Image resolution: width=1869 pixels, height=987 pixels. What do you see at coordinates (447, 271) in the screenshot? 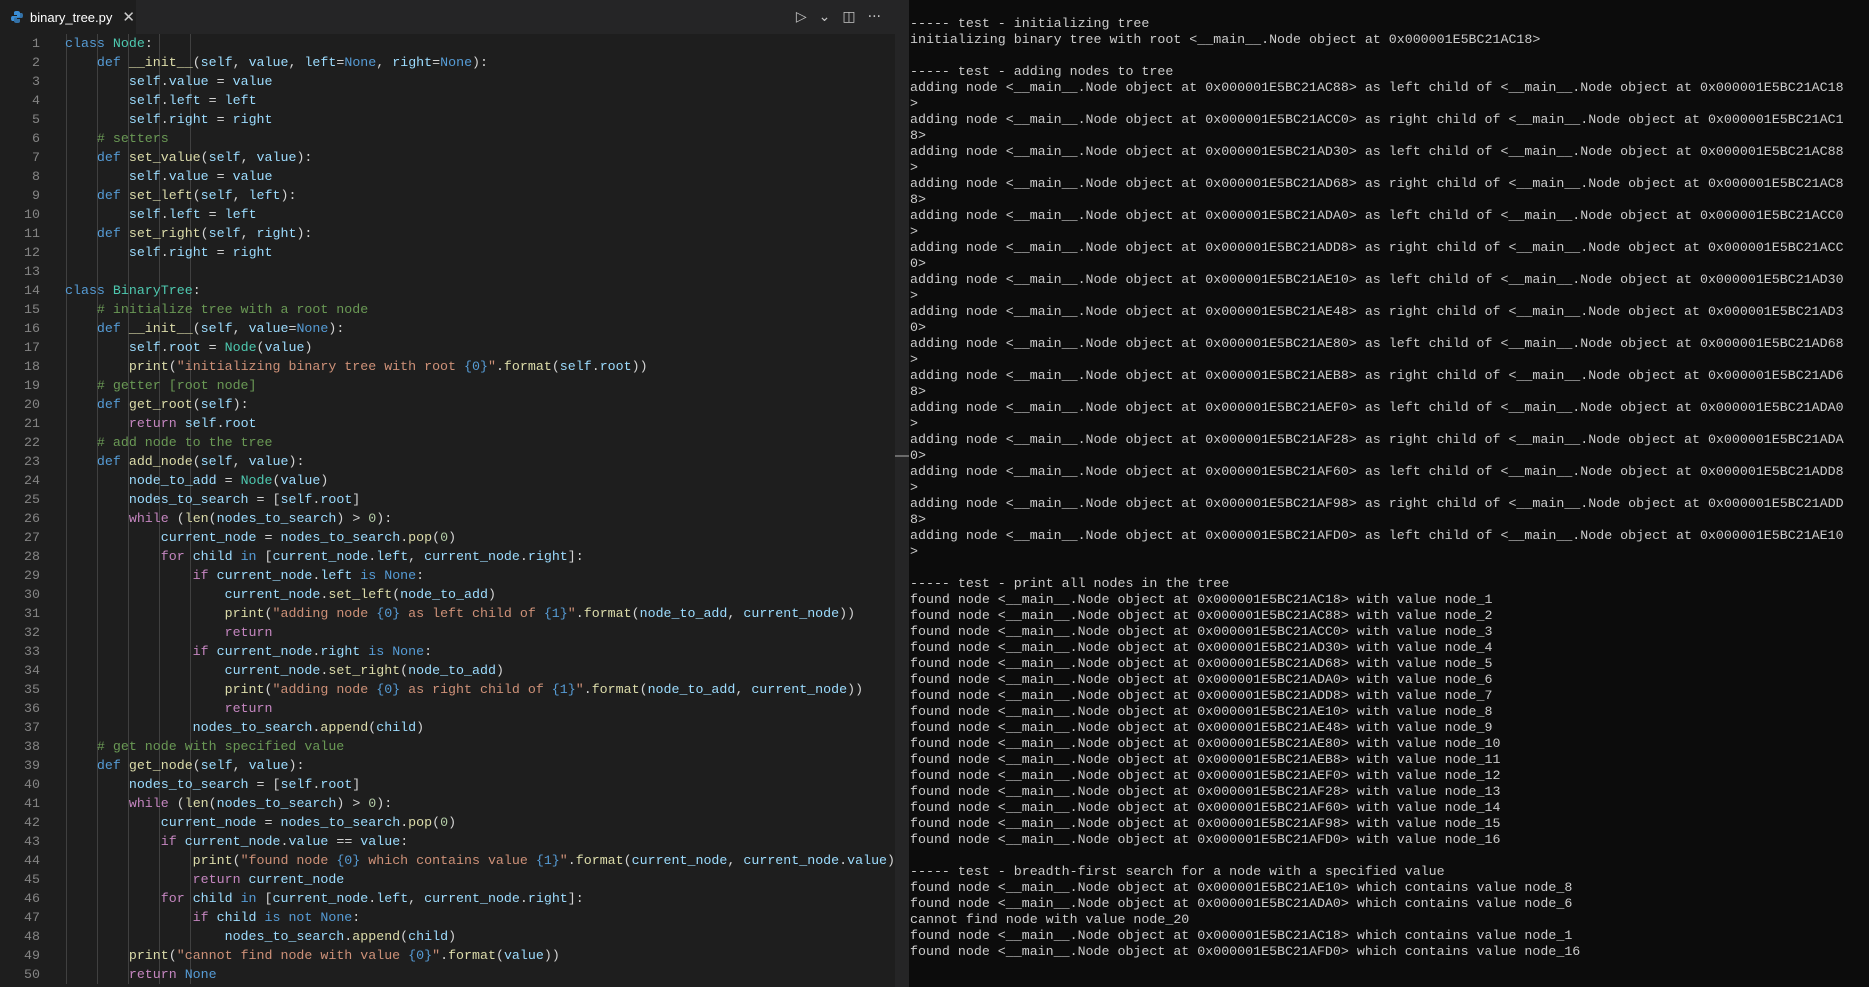
I see `code-line: 13` at bounding box center [447, 271].